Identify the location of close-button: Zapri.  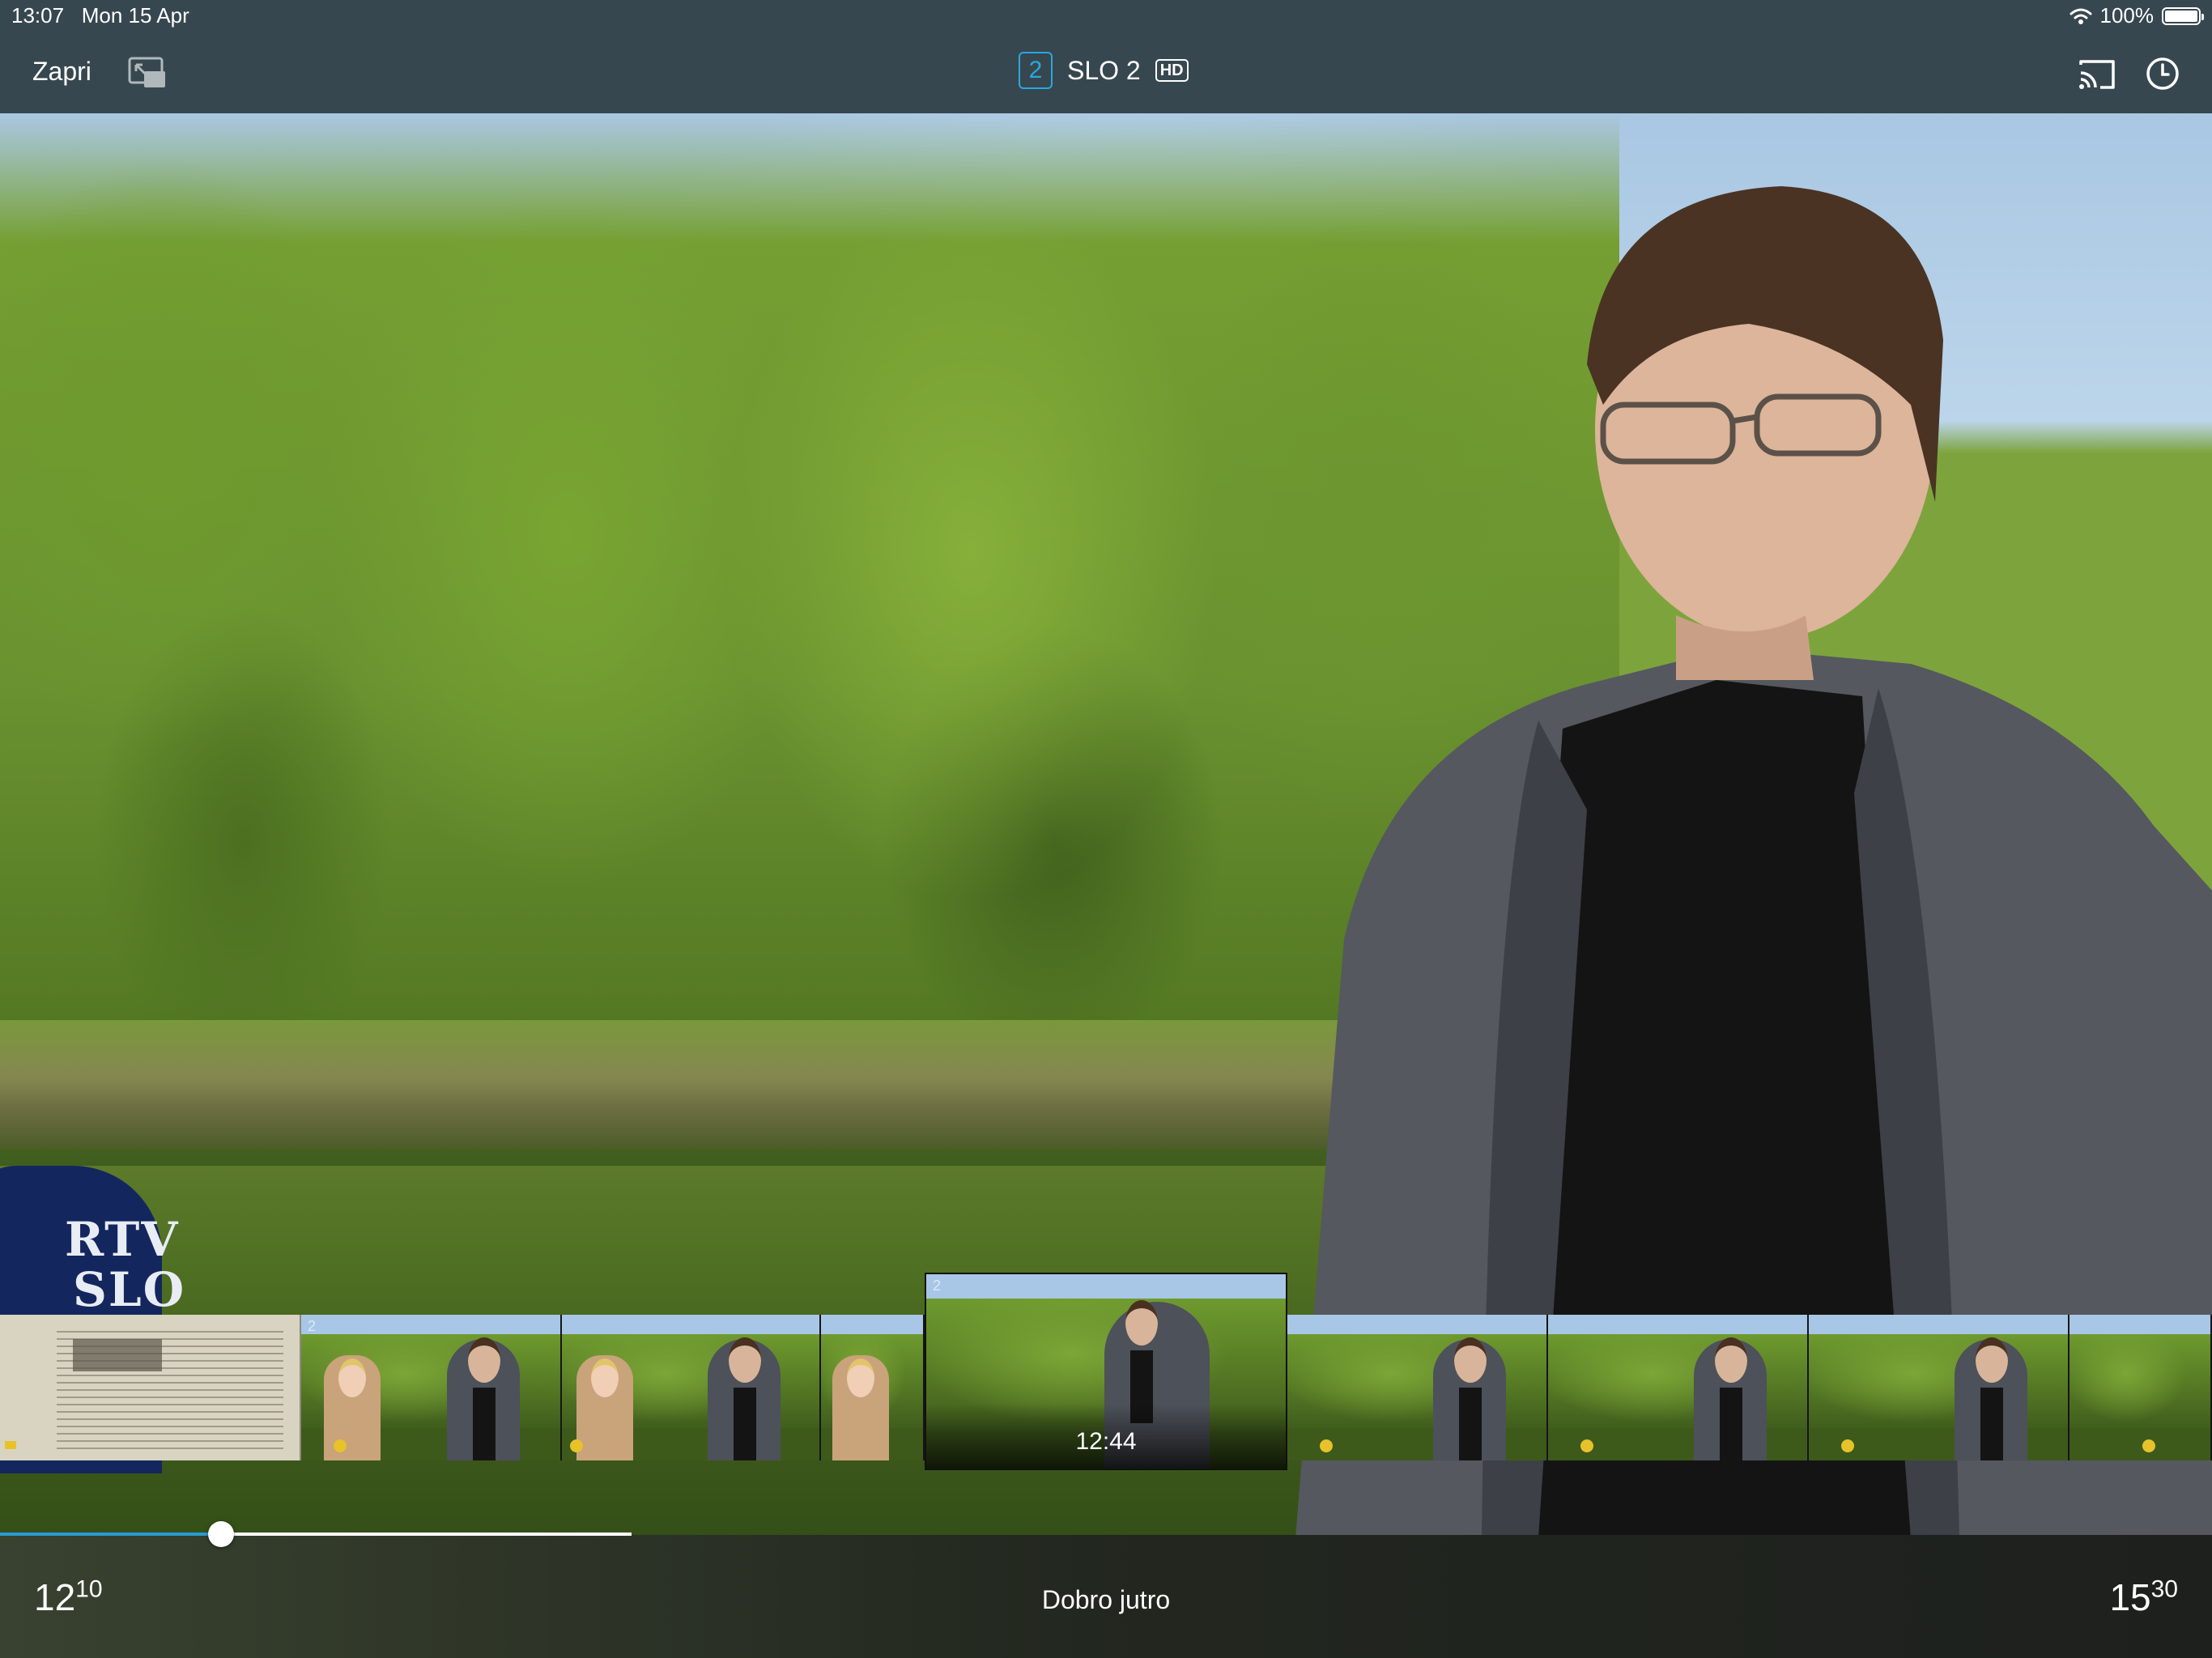
(62, 72).